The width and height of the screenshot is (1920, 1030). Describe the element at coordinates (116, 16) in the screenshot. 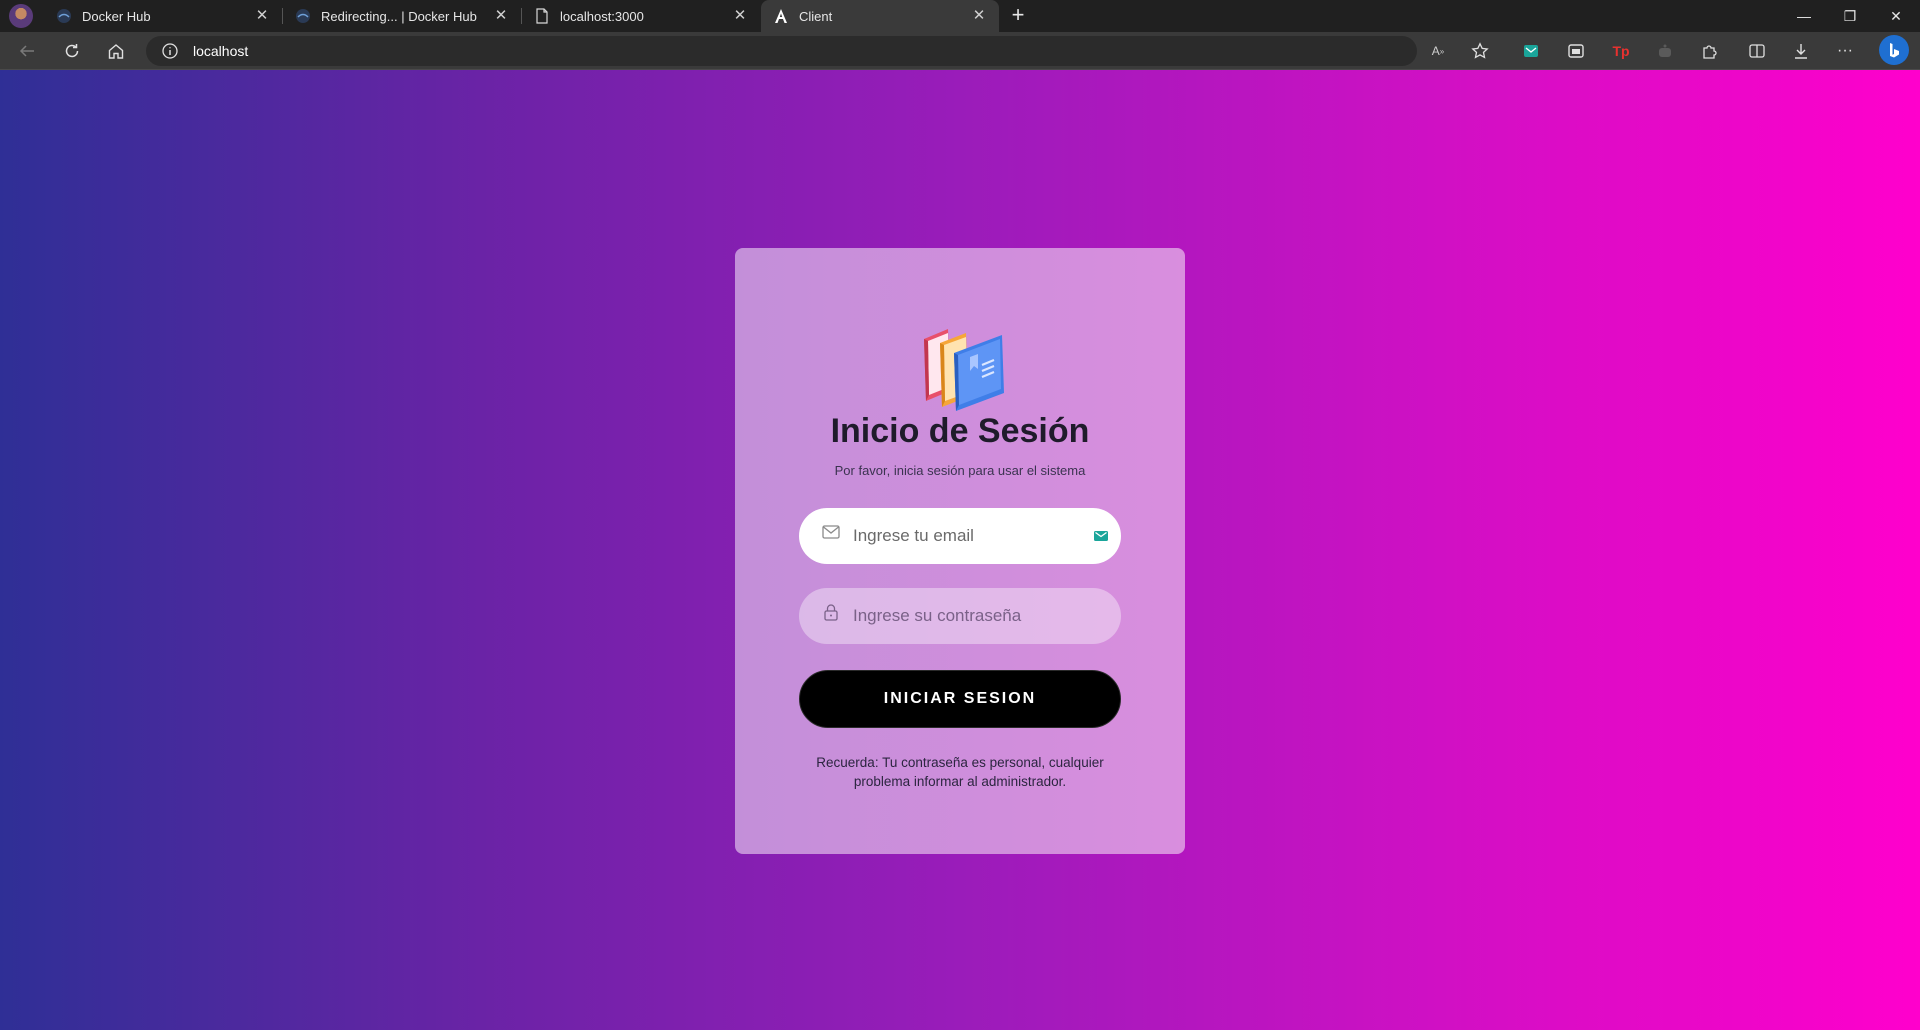

I see `tab-label: Docker Hub` at that location.